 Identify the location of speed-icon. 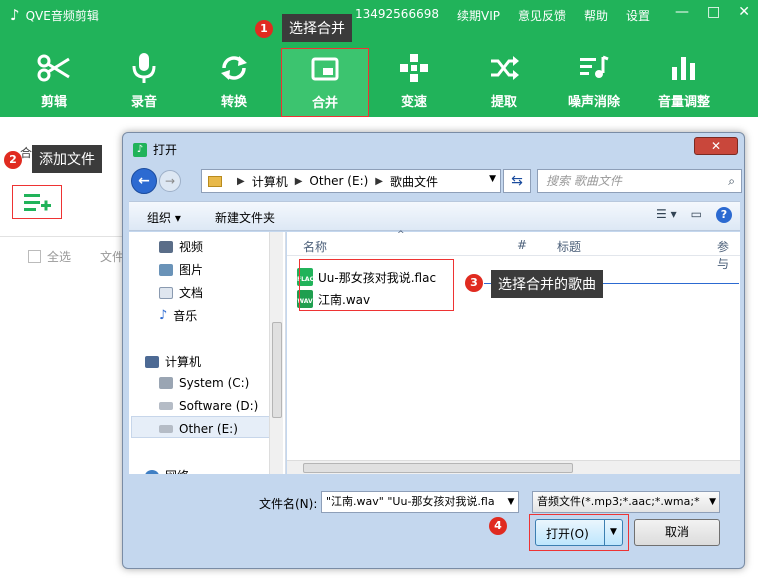
(414, 68).